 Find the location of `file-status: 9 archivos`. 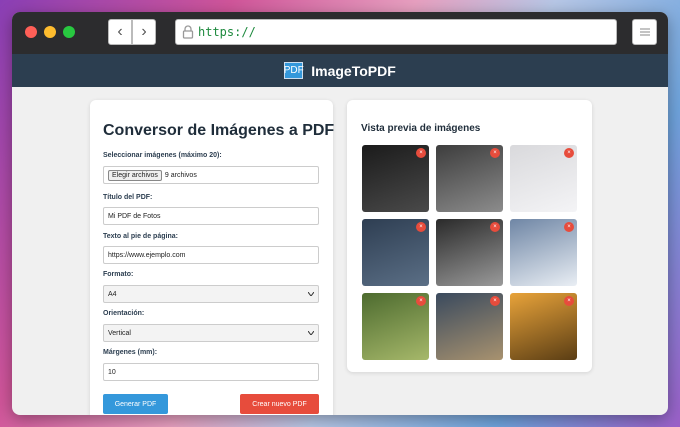

file-status: 9 archivos is located at coordinates (180, 175).